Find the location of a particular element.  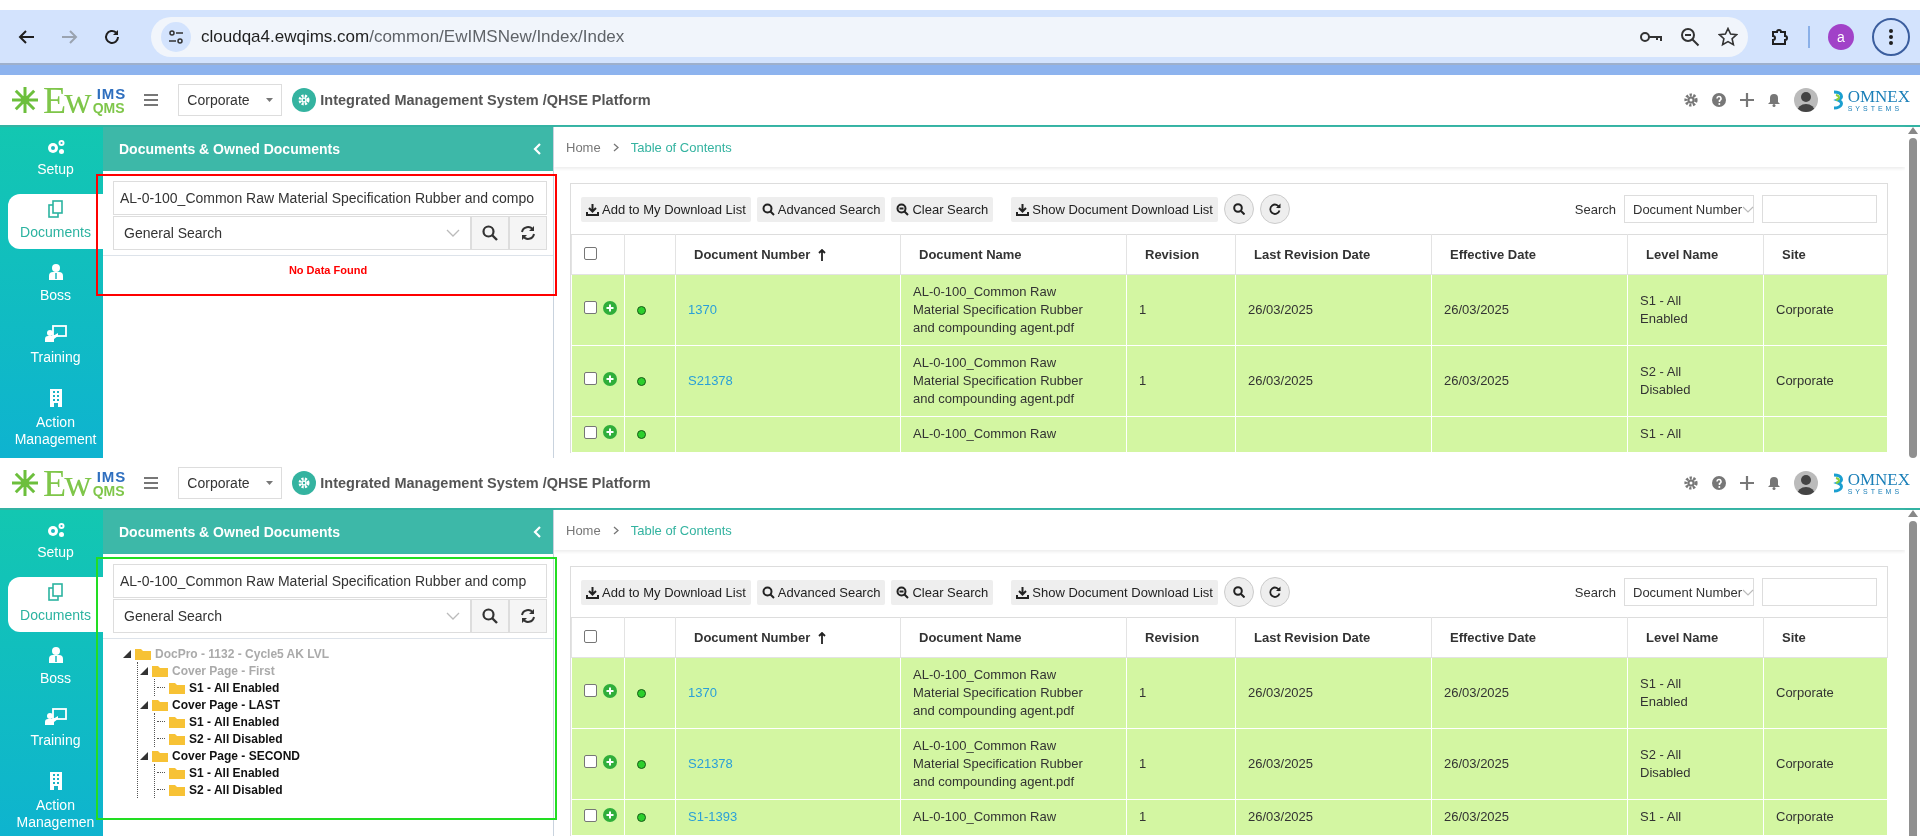

reload-icon is located at coordinates (111, 36).